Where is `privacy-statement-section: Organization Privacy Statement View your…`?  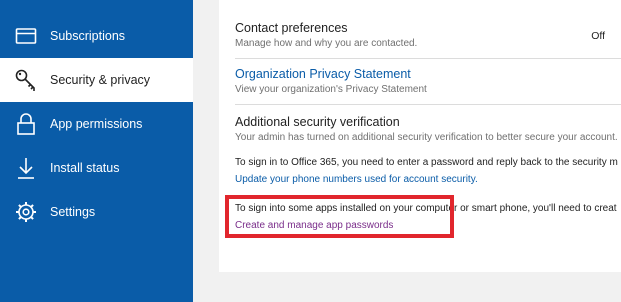
privacy-statement-section: Organization Privacy Statement View your… is located at coordinates (428, 81).